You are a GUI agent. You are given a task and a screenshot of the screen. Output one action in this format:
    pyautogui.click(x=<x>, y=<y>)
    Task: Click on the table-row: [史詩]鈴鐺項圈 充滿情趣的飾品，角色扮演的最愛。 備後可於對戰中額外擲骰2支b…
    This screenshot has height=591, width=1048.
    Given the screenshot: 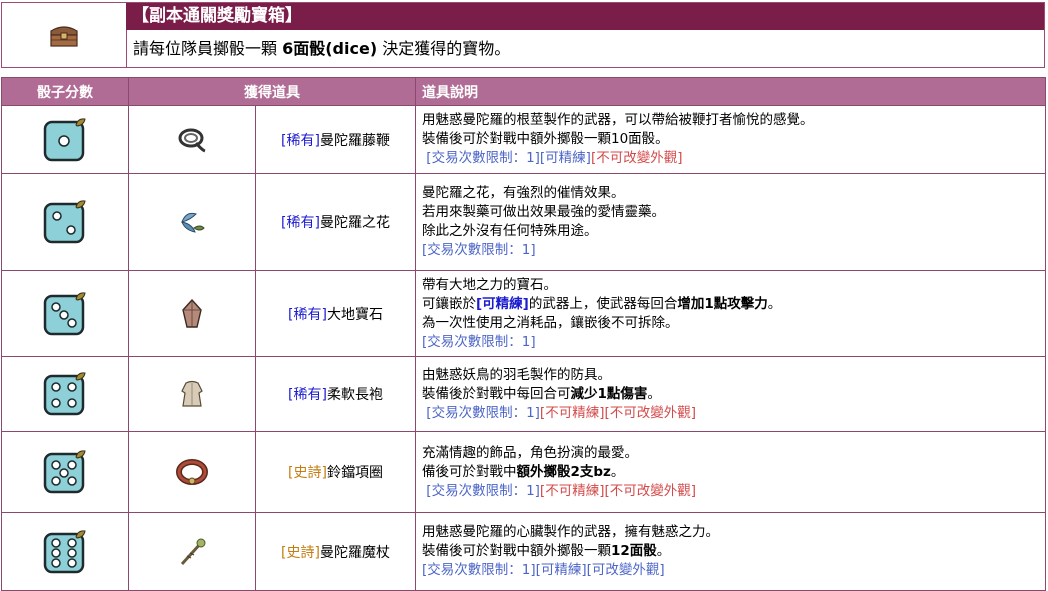 What is the action you would take?
    pyautogui.click(x=523, y=472)
    